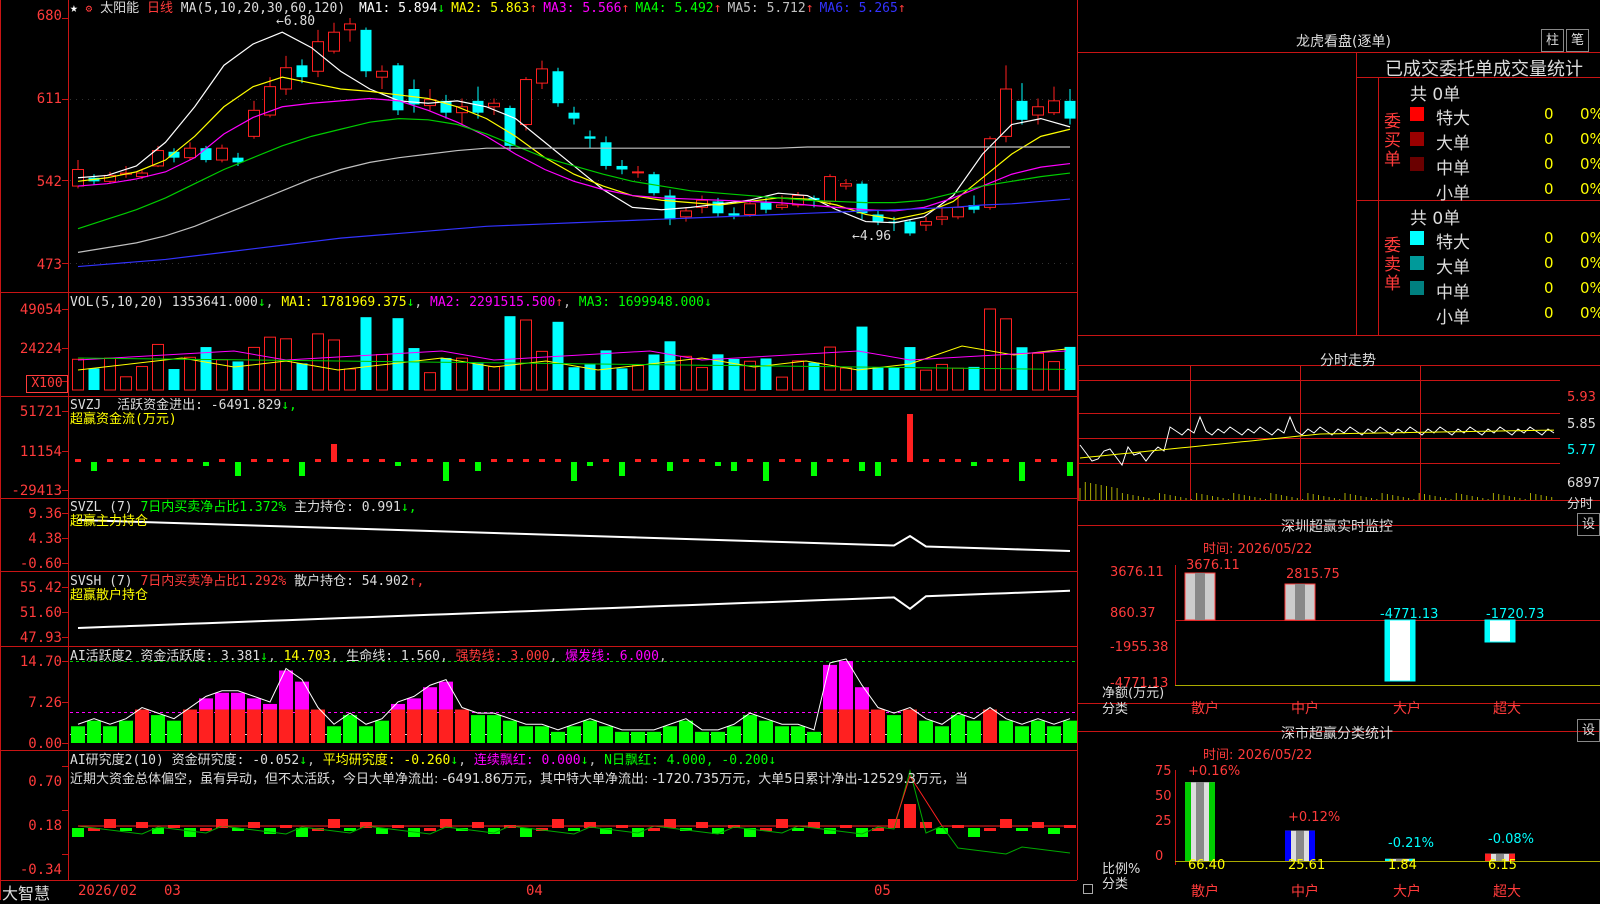  I want to click on svsh-label2: 散户持仓: 54.902, so click(351, 581).